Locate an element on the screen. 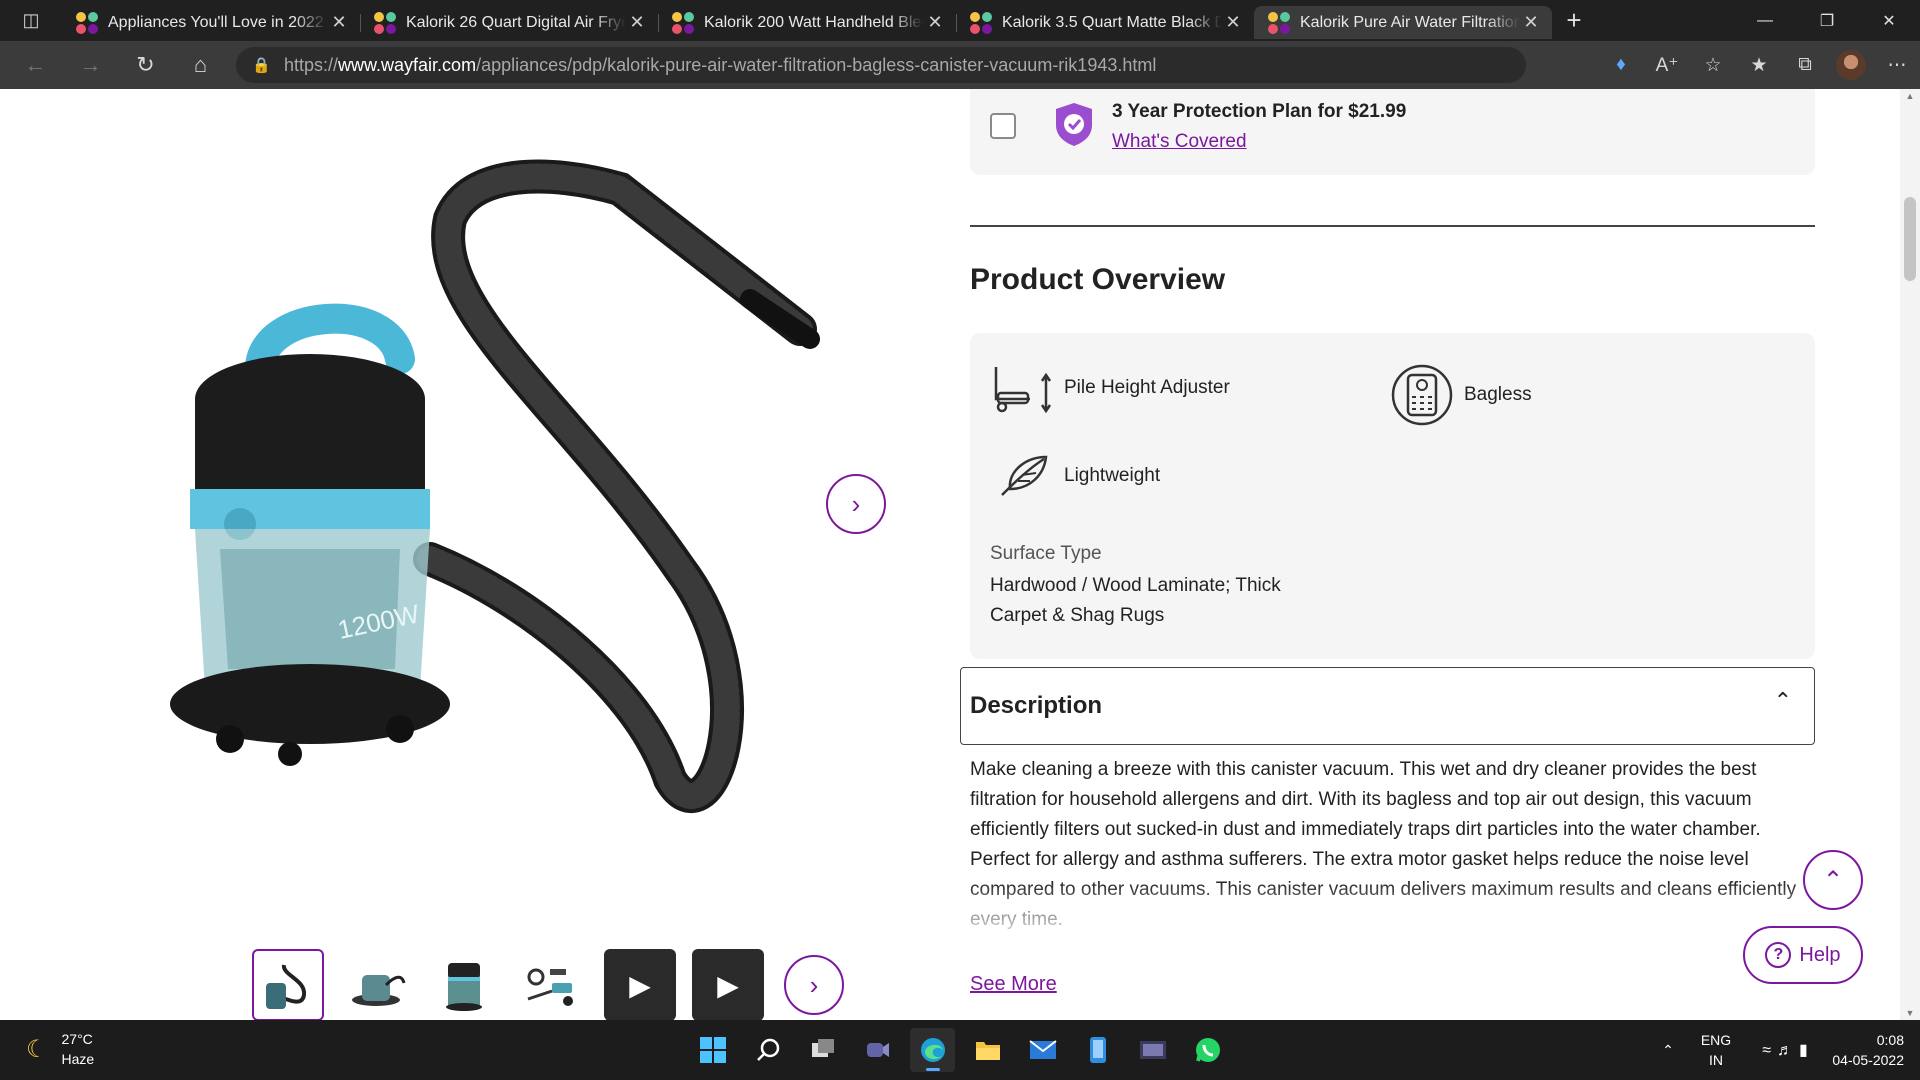 Image resolution: width=1920 pixels, height=1080 pixels. lock-icon: 🔒 is located at coordinates (262, 65).